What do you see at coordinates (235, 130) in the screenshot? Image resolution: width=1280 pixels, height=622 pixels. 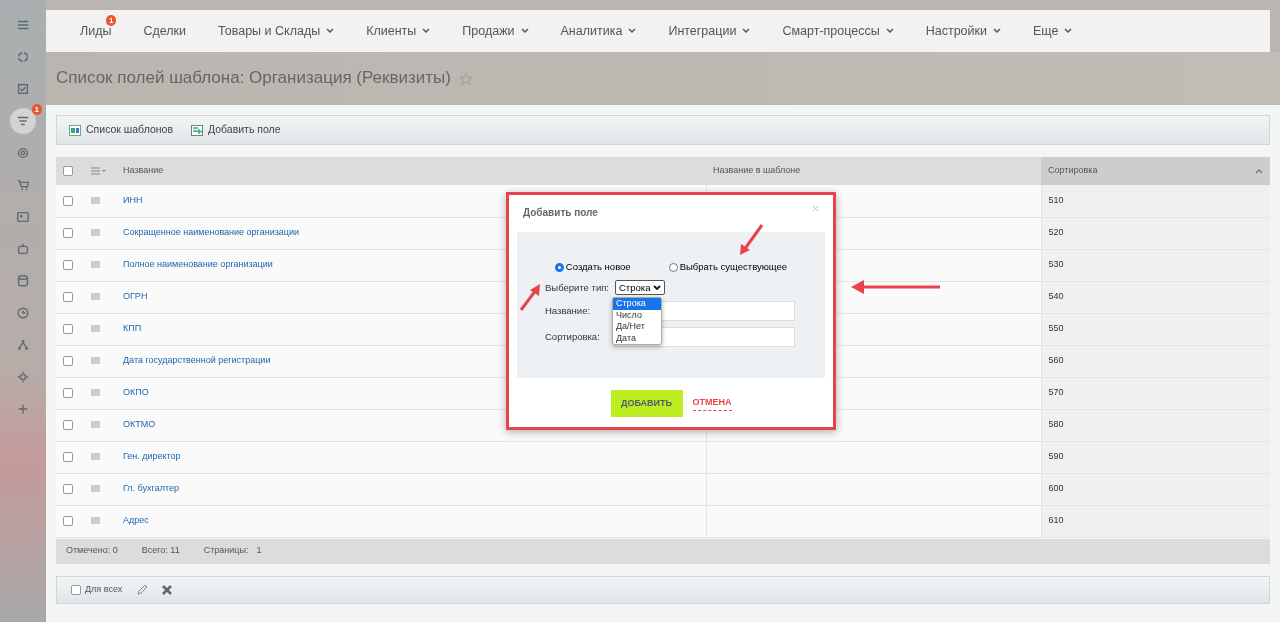 I see `toolbar-button: Добавить поле` at bounding box center [235, 130].